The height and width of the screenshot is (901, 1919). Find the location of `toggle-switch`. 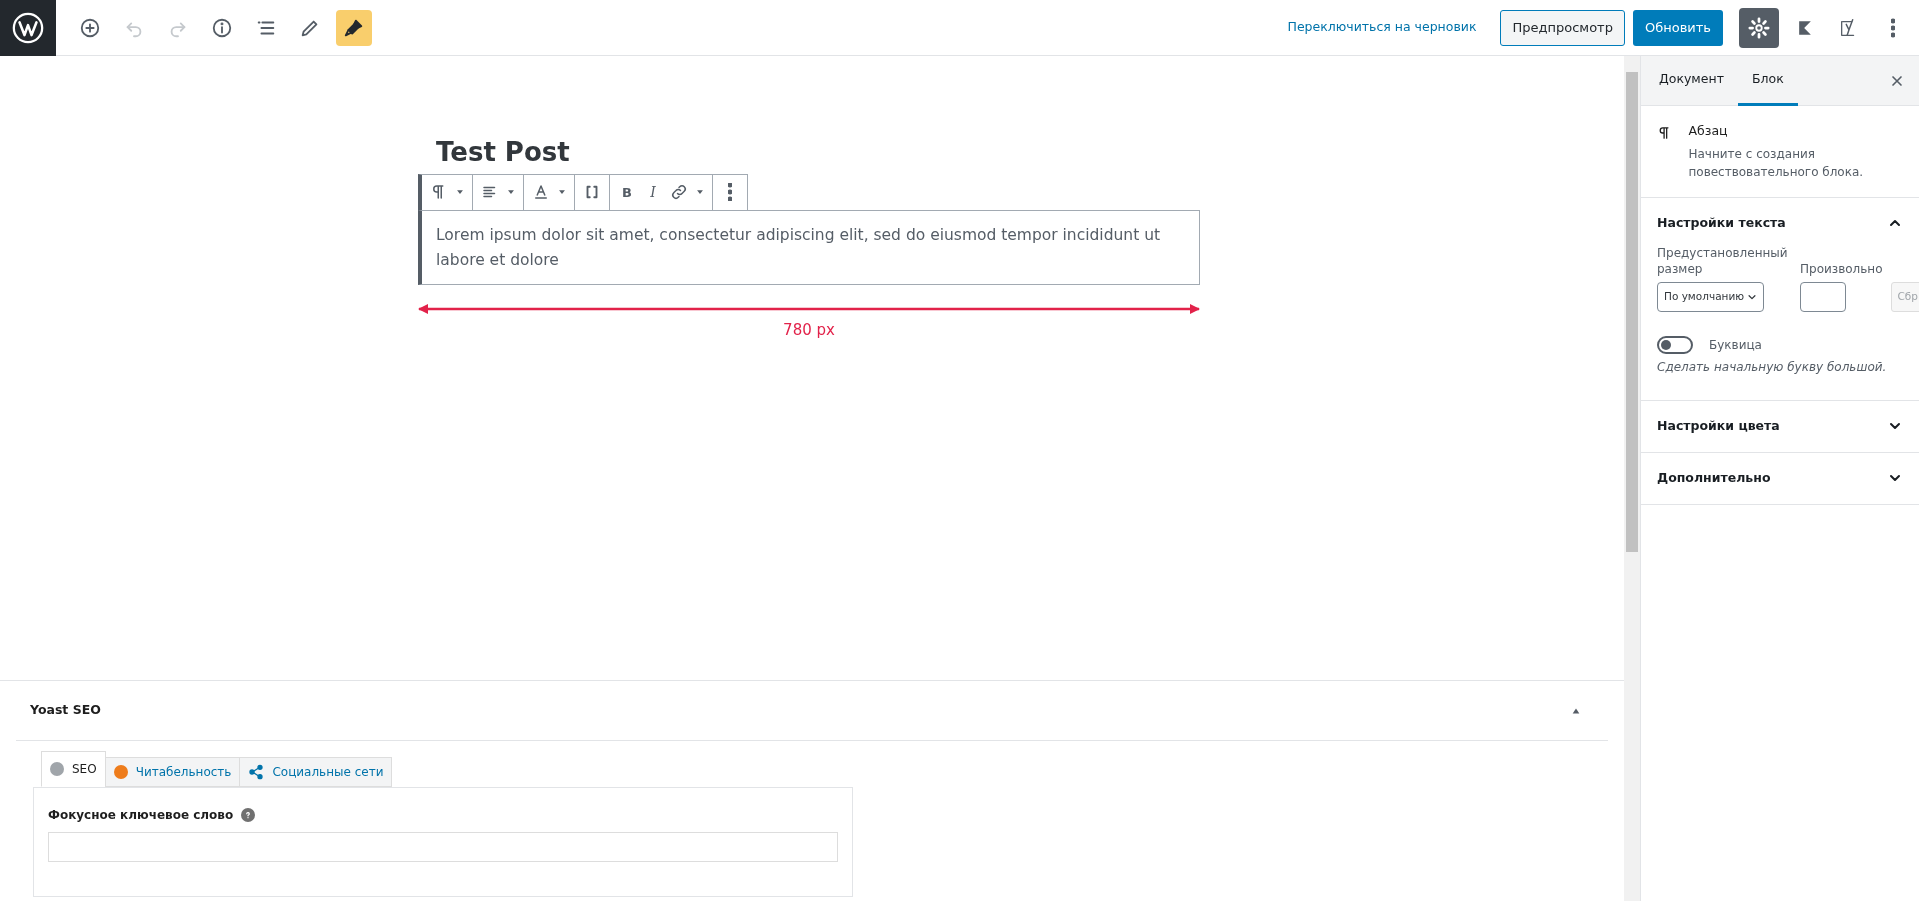

toggle-switch is located at coordinates (1675, 345).